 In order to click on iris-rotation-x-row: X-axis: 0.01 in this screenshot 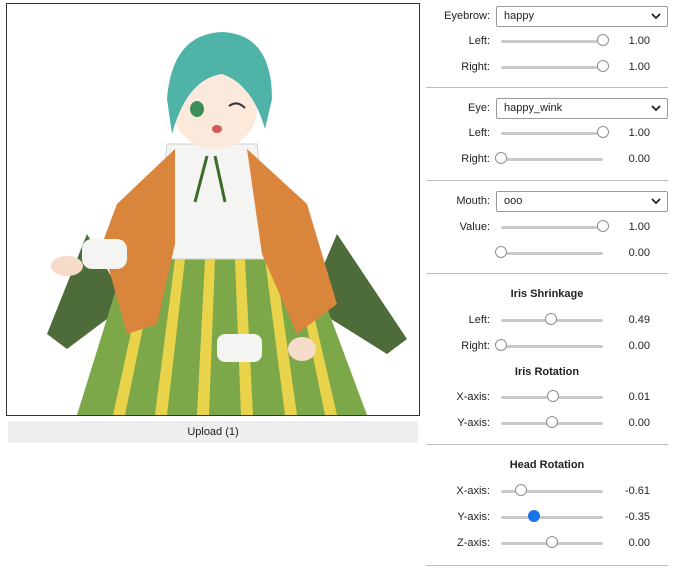, I will do `click(547, 397)`.